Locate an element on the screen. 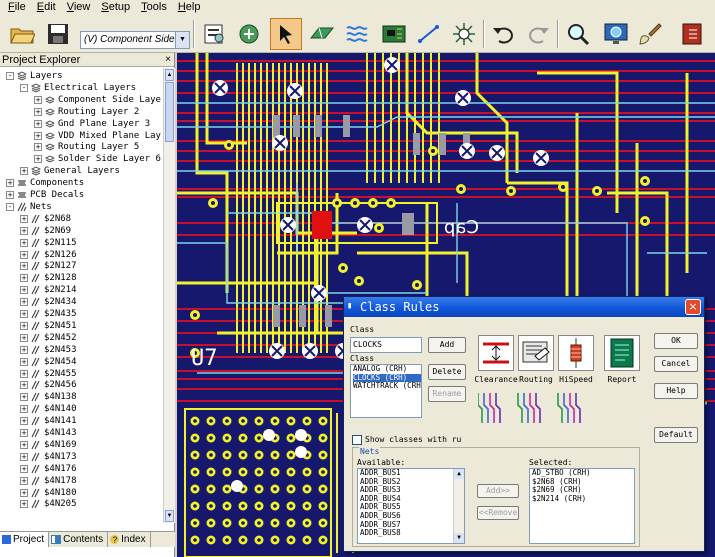 This screenshot has width=715, height=557. selected-net-item: $2N214 (CRH) is located at coordinates (583, 499).